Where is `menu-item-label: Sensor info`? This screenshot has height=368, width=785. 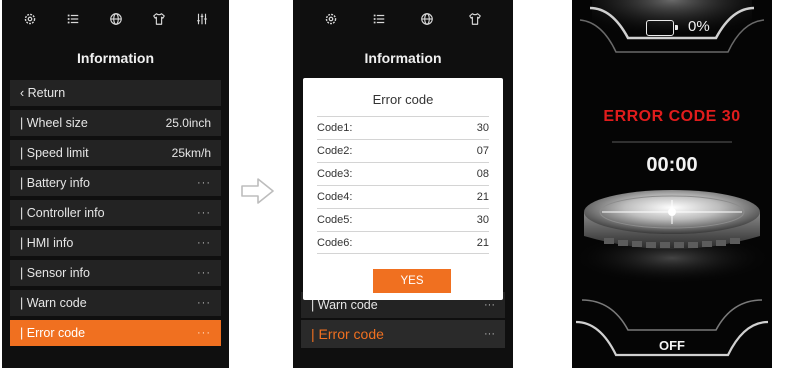 menu-item-label: Sensor info is located at coordinates (58, 273).